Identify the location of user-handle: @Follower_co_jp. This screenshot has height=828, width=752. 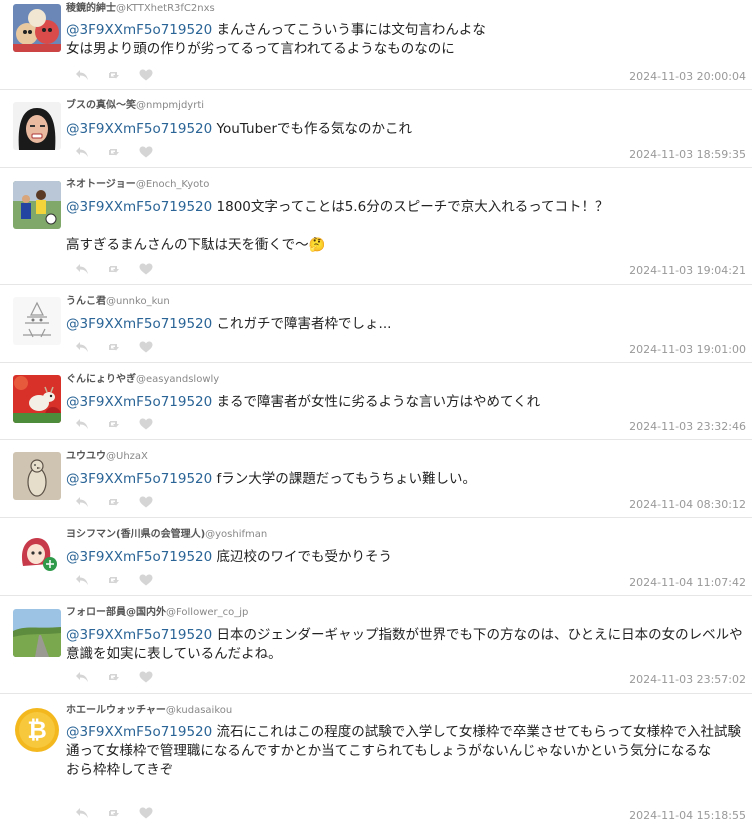
(207, 612).